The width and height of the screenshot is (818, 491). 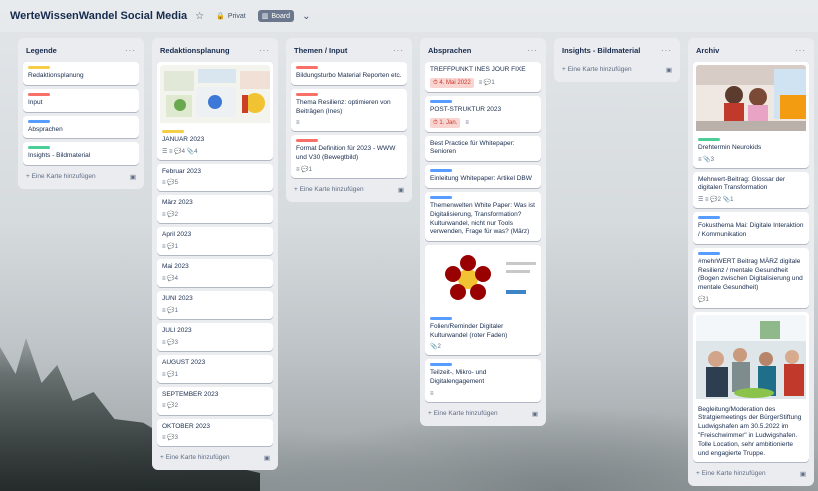 I want to click on list-title: Absprachen, so click(x=449, y=50).